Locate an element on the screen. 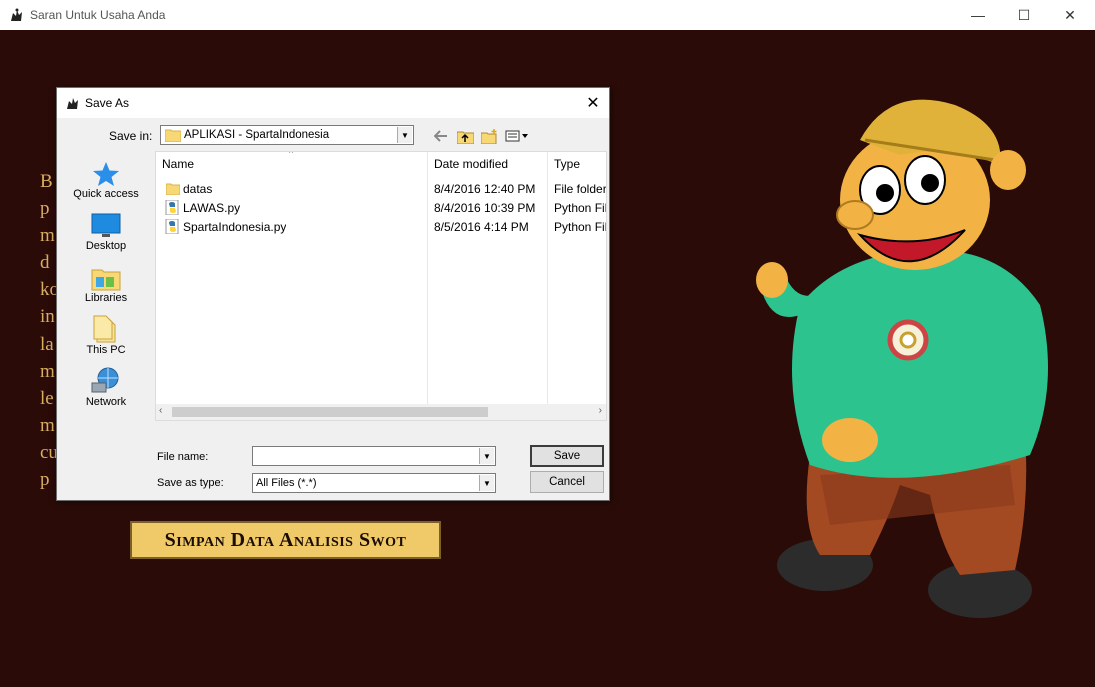  place-label: Quick access is located at coordinates (106, 194).